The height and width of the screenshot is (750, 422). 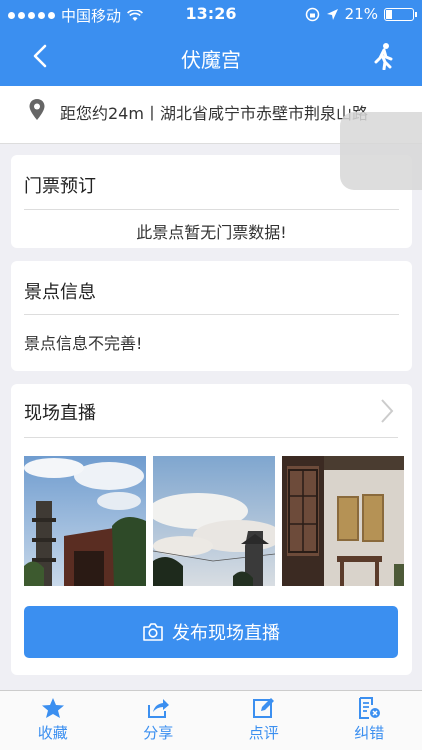 What do you see at coordinates (52, 733) in the screenshot?
I see `tab-label: 收藏` at bounding box center [52, 733].